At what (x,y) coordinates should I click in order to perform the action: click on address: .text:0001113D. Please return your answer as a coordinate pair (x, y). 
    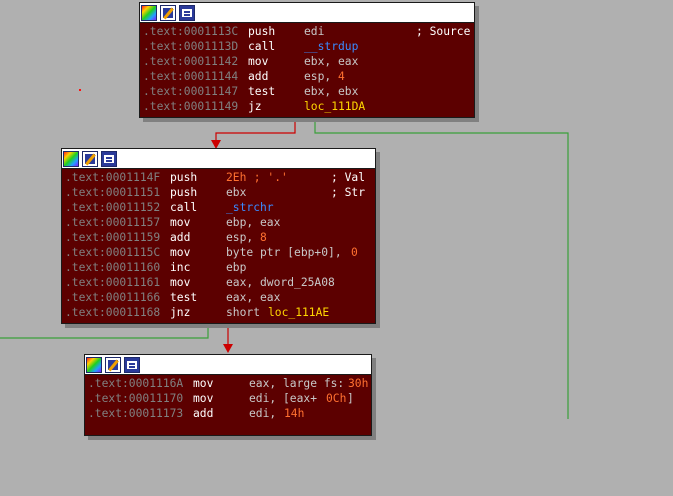
    Looking at the image, I should click on (191, 46).